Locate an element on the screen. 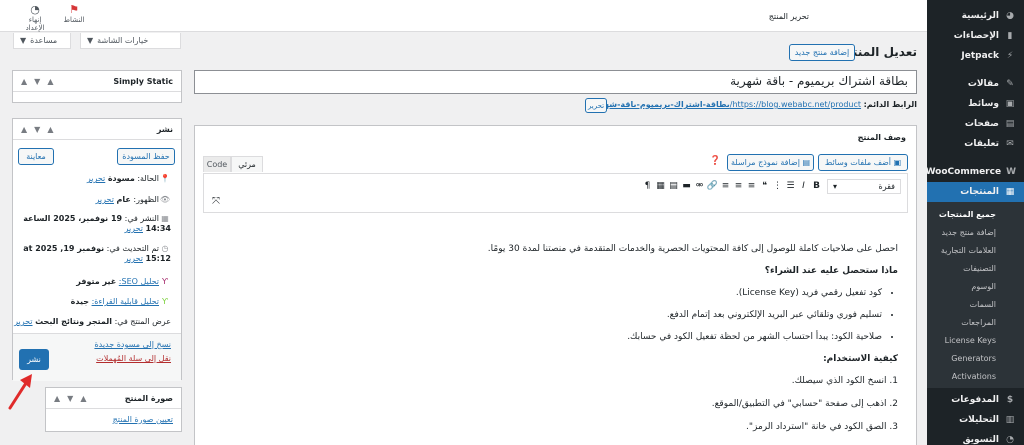 Image resolution: width=1024 pixels, height=445 pixels. product-image-header: ▲ ▼ ▲ صورة المنتج is located at coordinates (113, 398).